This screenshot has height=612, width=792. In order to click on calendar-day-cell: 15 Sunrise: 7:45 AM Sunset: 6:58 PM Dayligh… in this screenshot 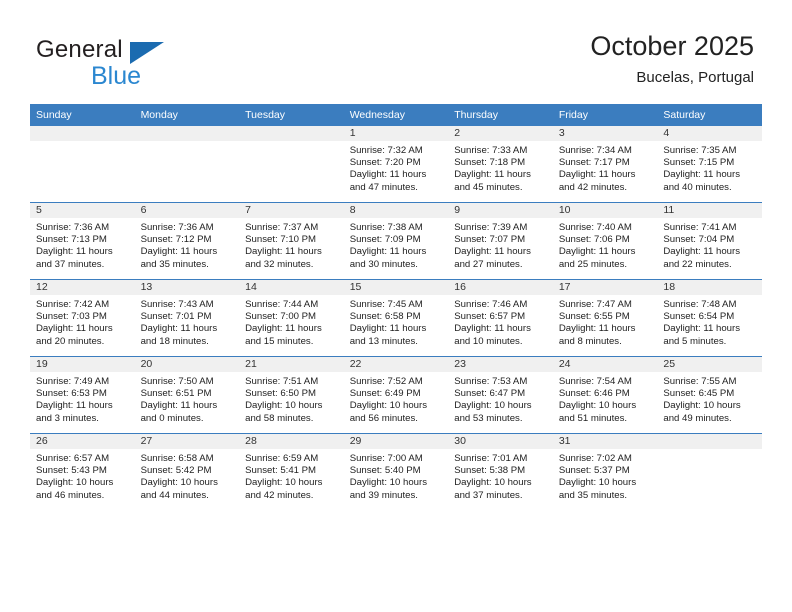, I will do `click(396, 318)`.